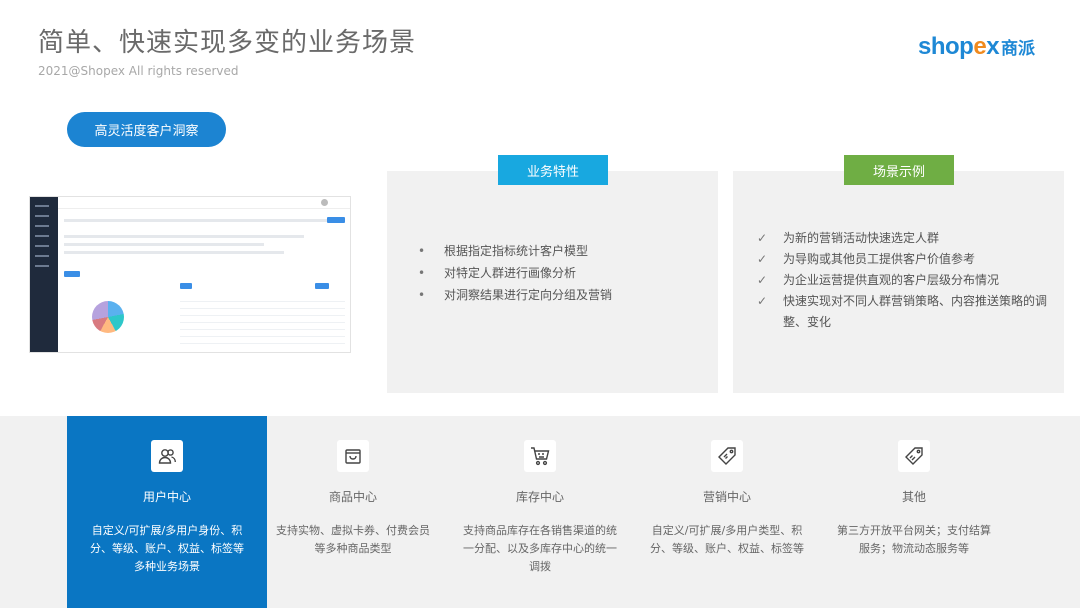 The image size is (1080, 608). Describe the element at coordinates (902, 312) in the screenshot. I see `list-item: ✓ 快速实现对不同人群营销策略、内容推送策略的调整、变化` at that location.